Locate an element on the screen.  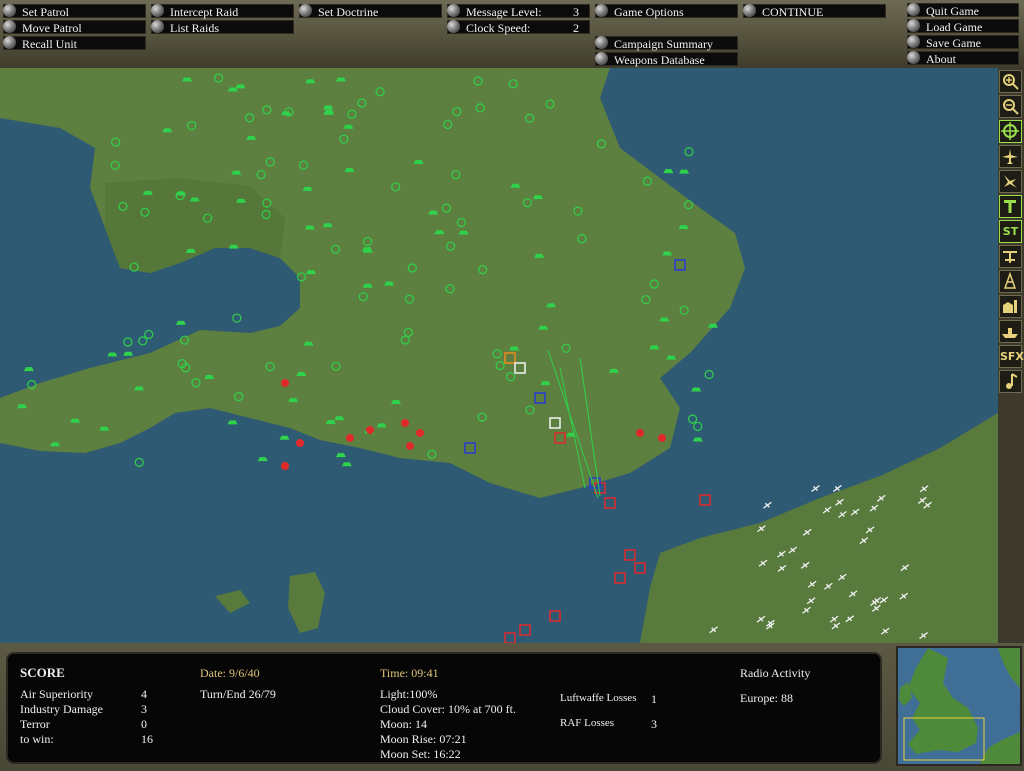
quit-game-button: Quit Game is located at coordinates (963, 10).